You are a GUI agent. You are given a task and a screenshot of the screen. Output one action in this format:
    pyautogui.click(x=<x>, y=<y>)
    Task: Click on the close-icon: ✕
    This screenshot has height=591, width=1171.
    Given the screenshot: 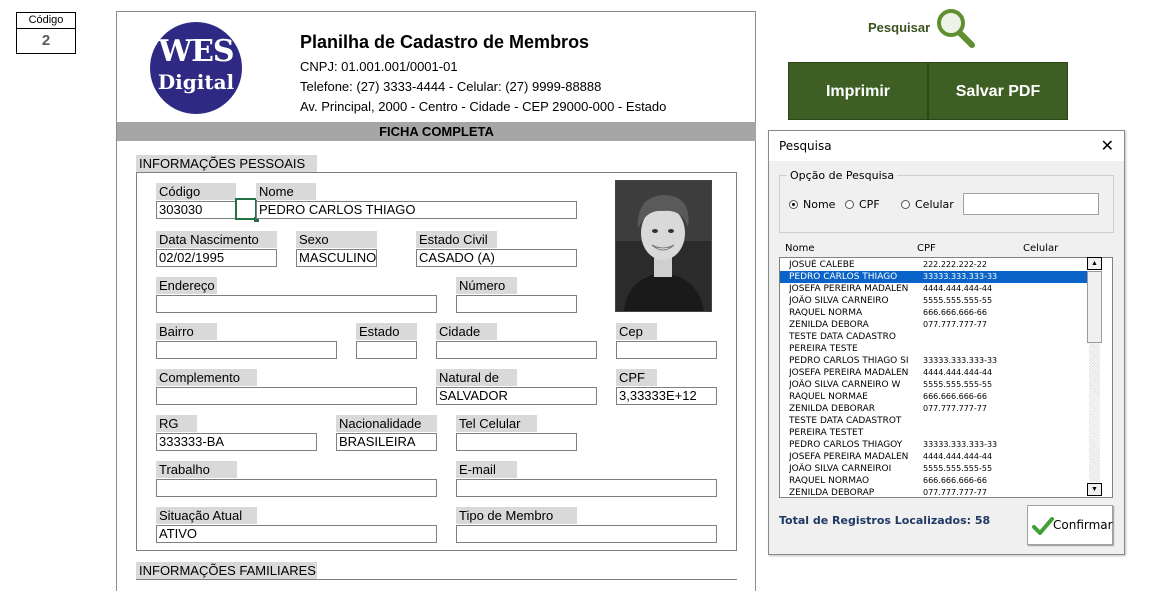 What is the action you would take?
    pyautogui.click(x=1107, y=145)
    